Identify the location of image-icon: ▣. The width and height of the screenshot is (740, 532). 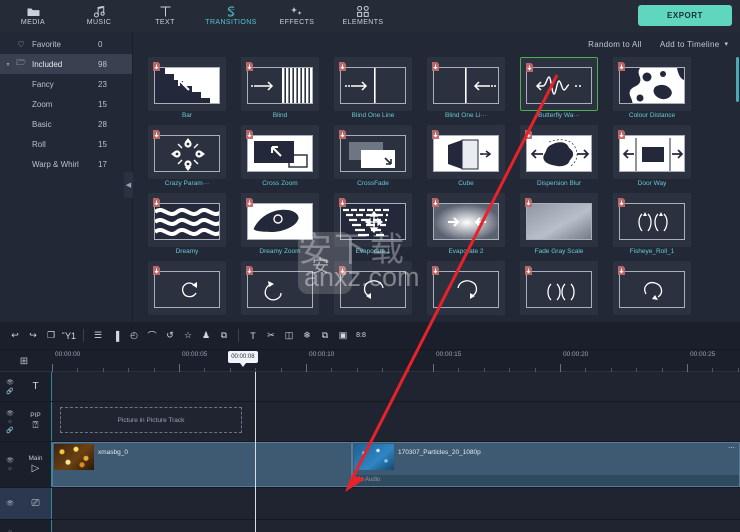
(343, 336).